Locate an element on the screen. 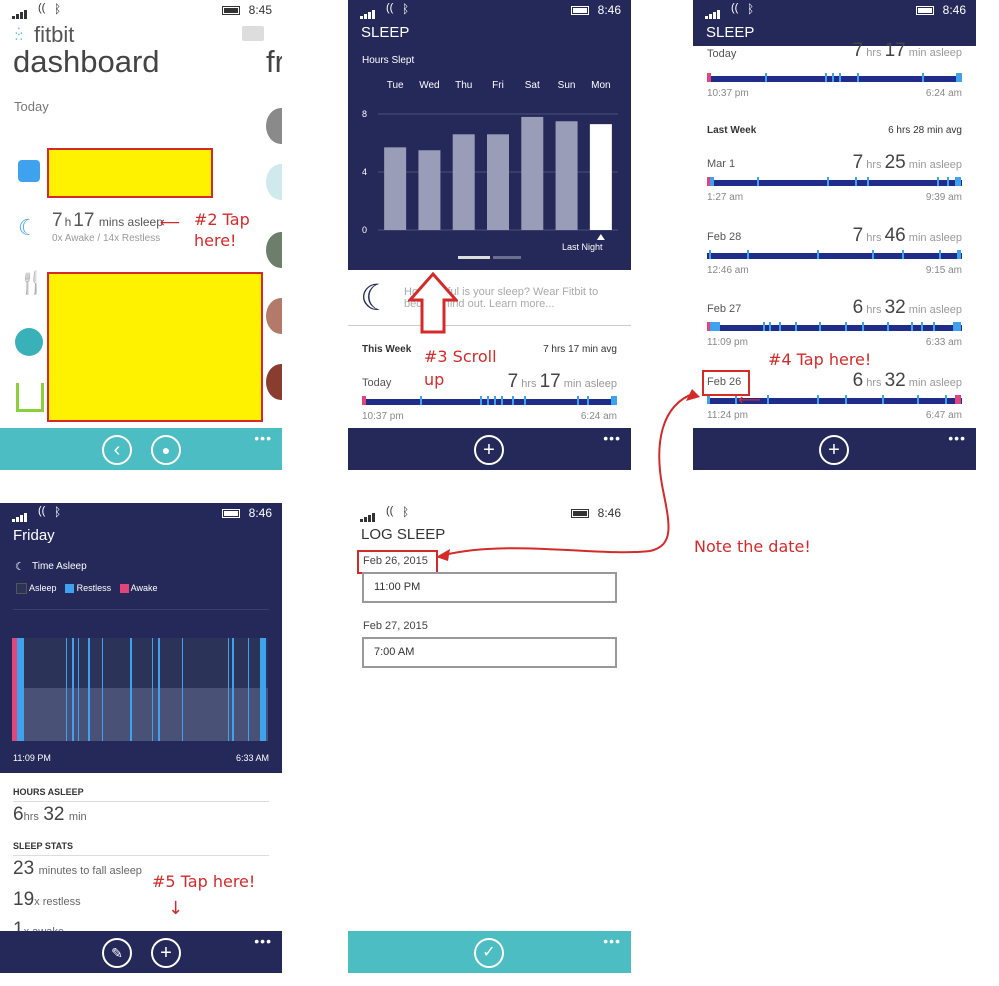 The width and height of the screenshot is (999, 986). scale-icon is located at coordinates (29, 171).